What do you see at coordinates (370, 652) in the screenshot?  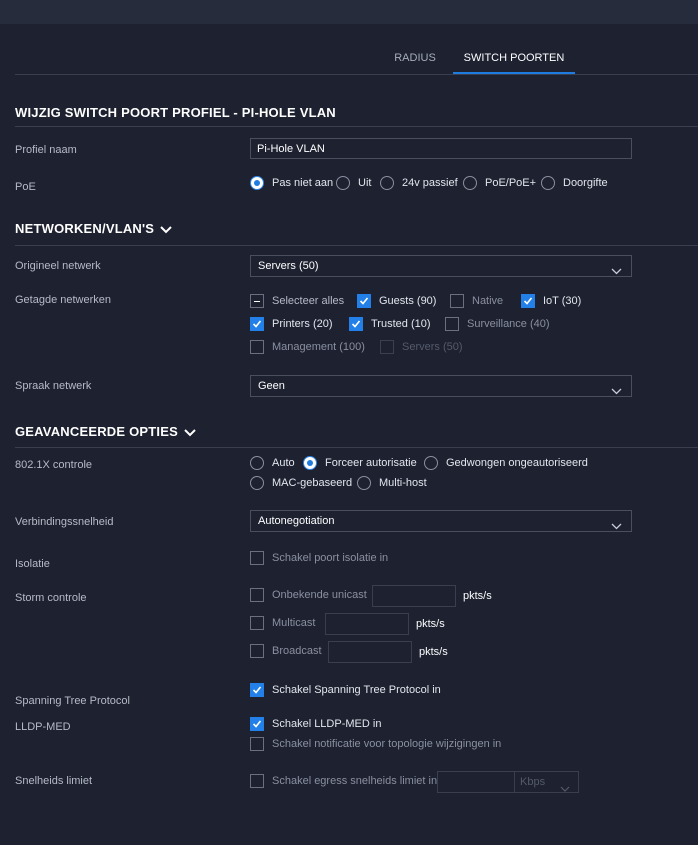 I see `storm-broadcast-input` at bounding box center [370, 652].